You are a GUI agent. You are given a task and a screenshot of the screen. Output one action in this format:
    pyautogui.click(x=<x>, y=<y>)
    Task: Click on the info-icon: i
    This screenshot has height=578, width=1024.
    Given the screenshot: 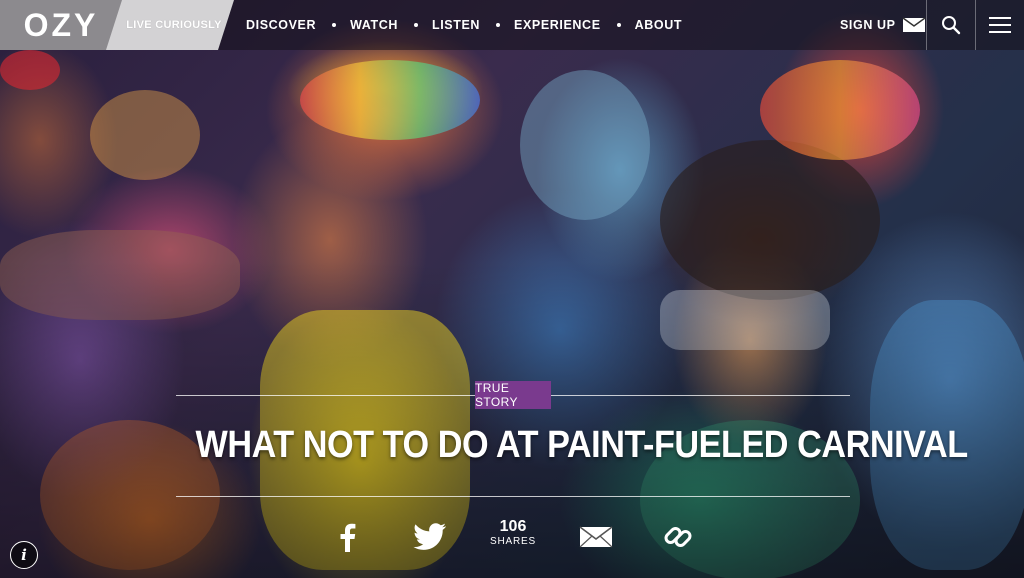 What is the action you would take?
    pyautogui.click(x=24, y=555)
    